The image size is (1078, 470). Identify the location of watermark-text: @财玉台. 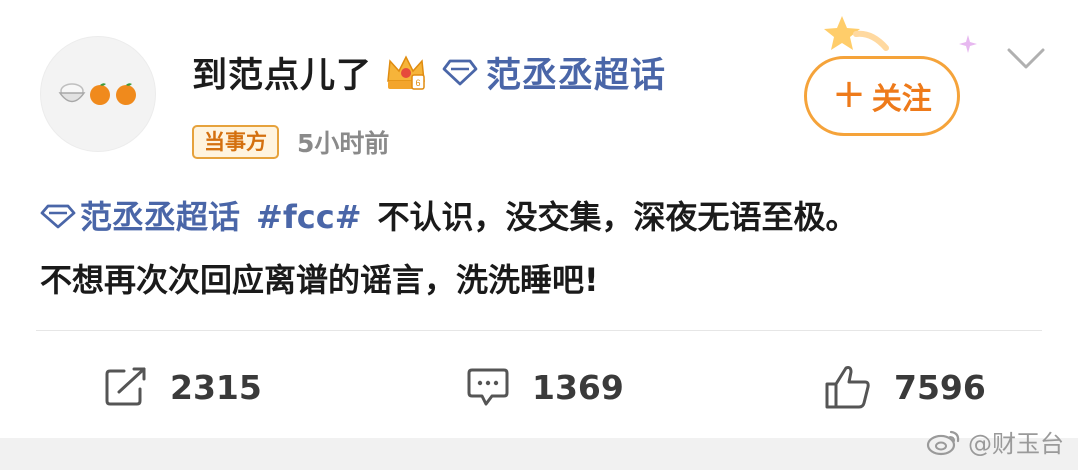
(1016, 444).